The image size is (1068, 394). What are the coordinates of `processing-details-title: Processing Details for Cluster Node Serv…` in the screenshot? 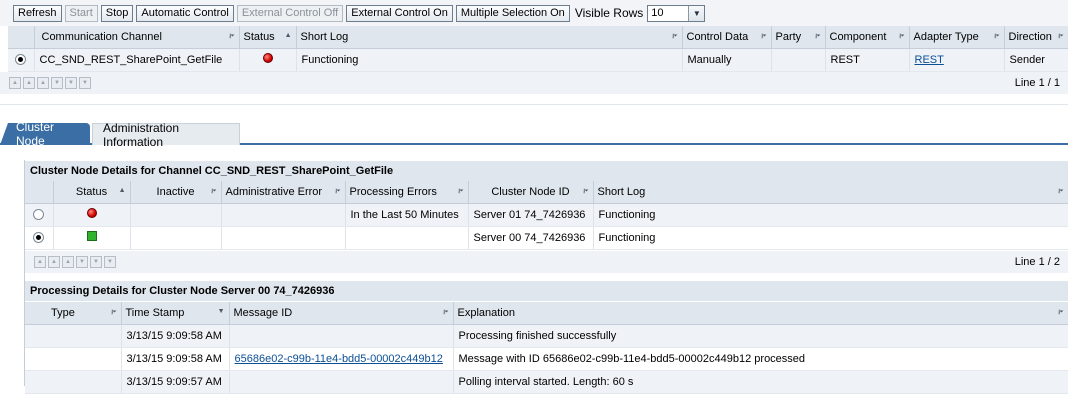 It's located at (546, 291).